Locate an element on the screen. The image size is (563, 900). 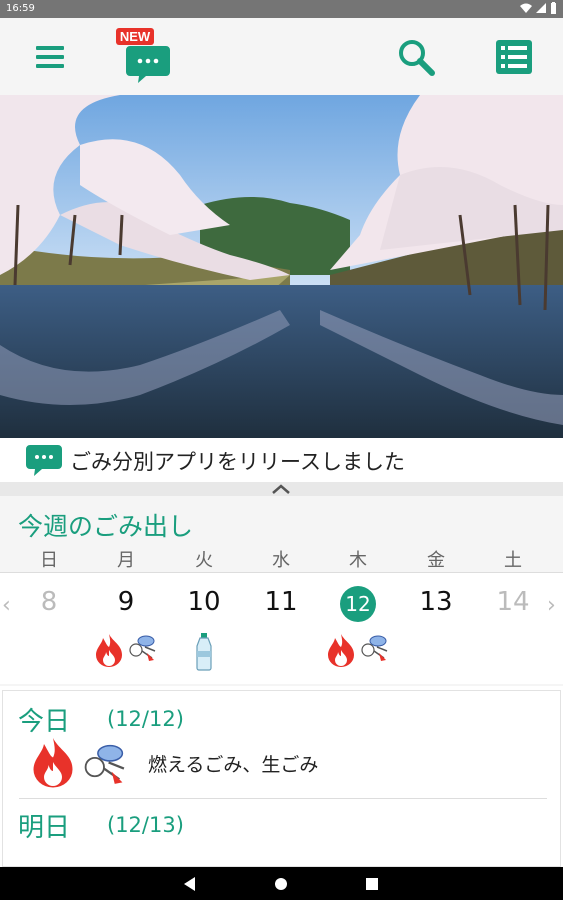
menu-button is located at coordinates (50, 57).